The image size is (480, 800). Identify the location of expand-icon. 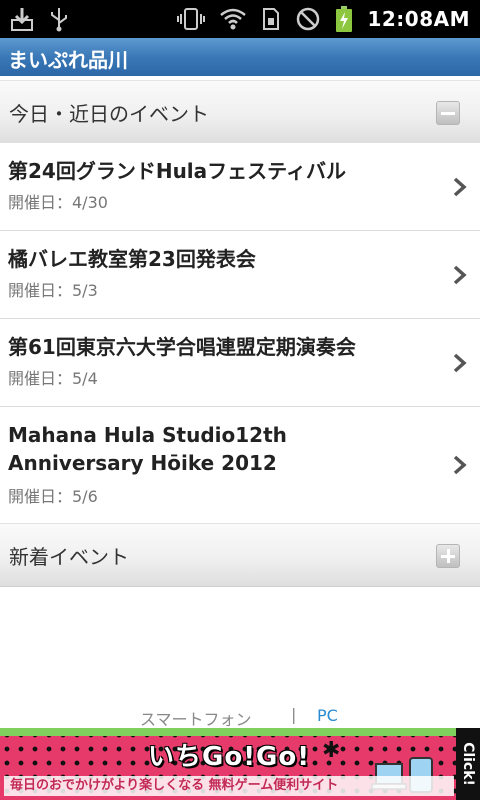
(448, 556).